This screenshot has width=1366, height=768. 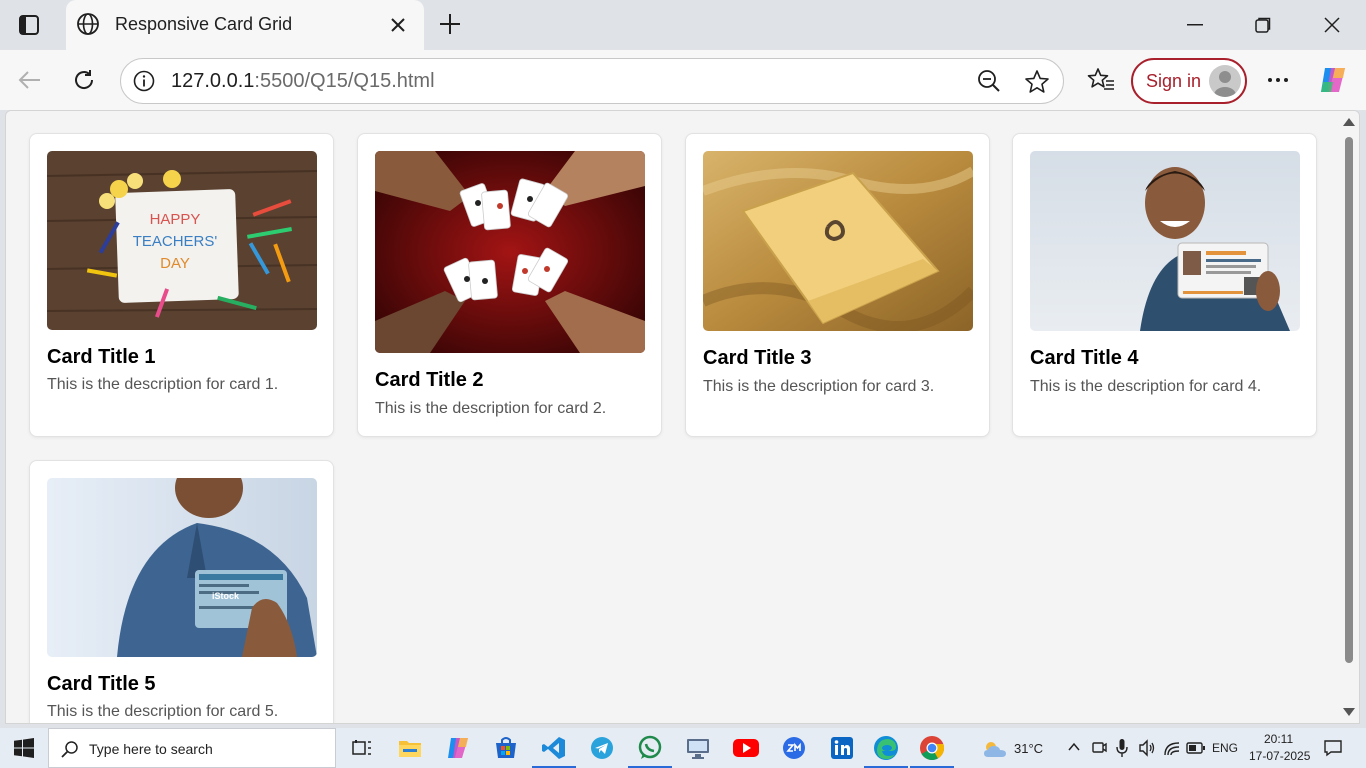 What do you see at coordinates (989, 81) in the screenshot?
I see `zoom-out-icon` at bounding box center [989, 81].